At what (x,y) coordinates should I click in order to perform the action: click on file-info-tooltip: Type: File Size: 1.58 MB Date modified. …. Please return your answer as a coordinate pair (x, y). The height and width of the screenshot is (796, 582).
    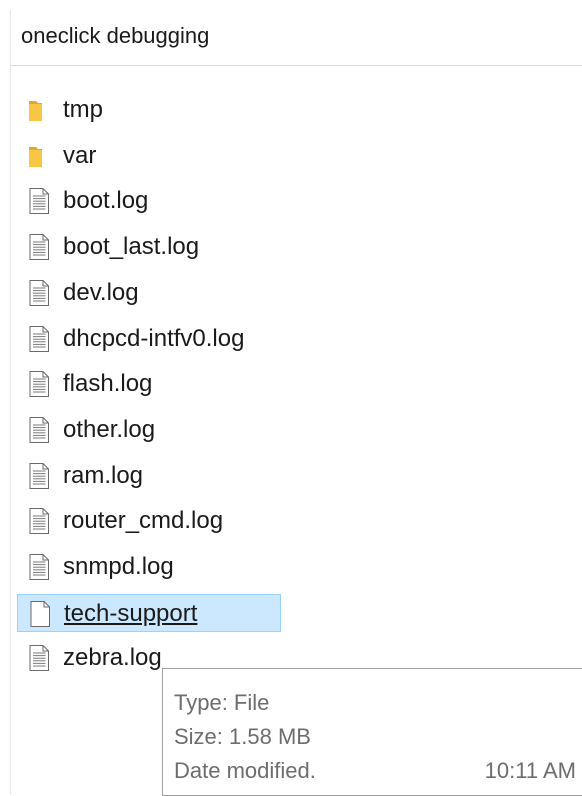
    Looking at the image, I should click on (372, 732).